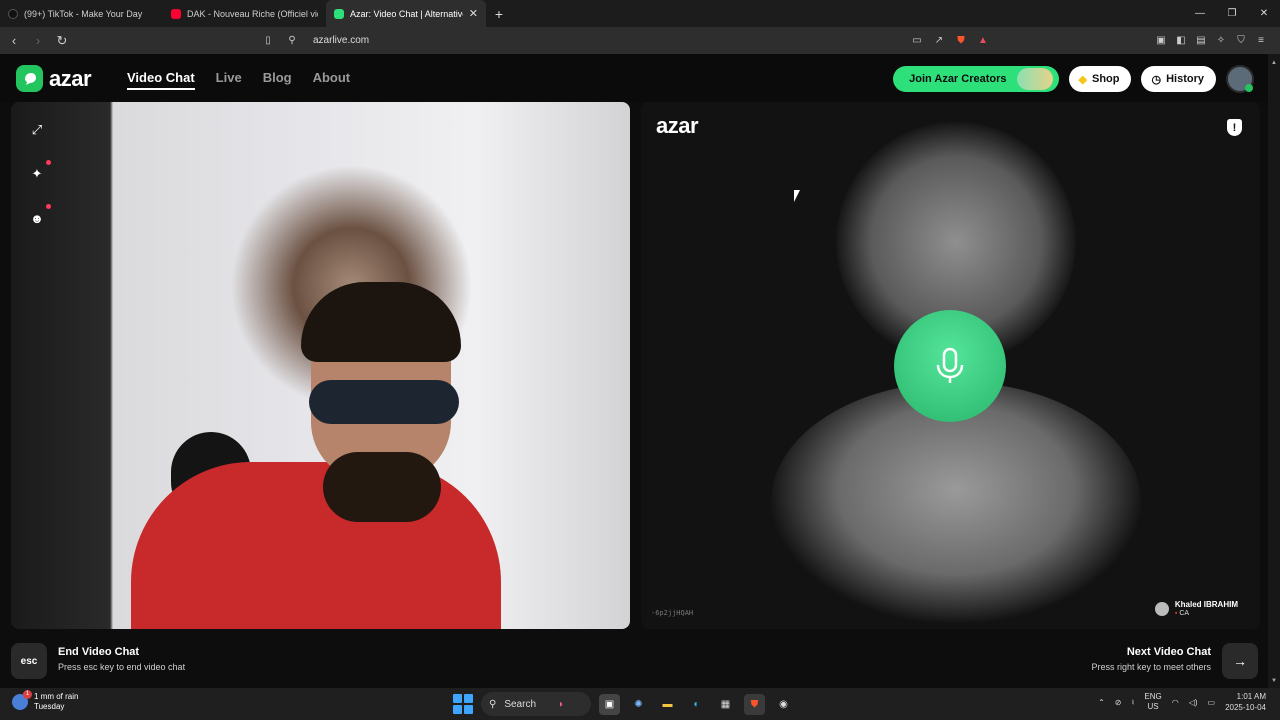 The width and height of the screenshot is (1280, 720). Describe the element at coordinates (473, 13) in the screenshot. I see `close-tab-icon: ✕` at that location.